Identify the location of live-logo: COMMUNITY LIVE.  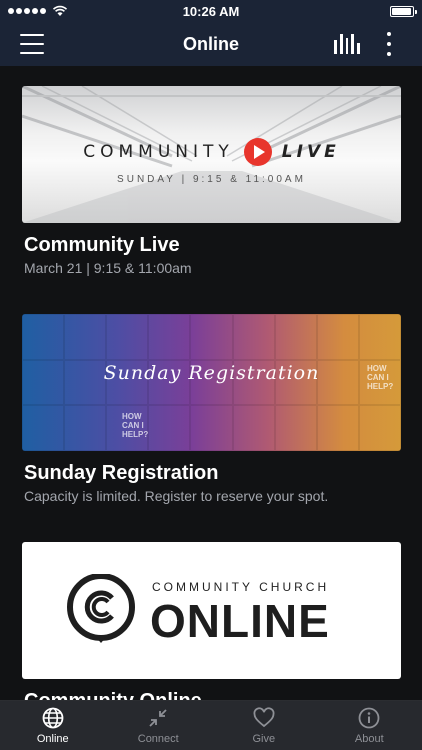
(211, 152).